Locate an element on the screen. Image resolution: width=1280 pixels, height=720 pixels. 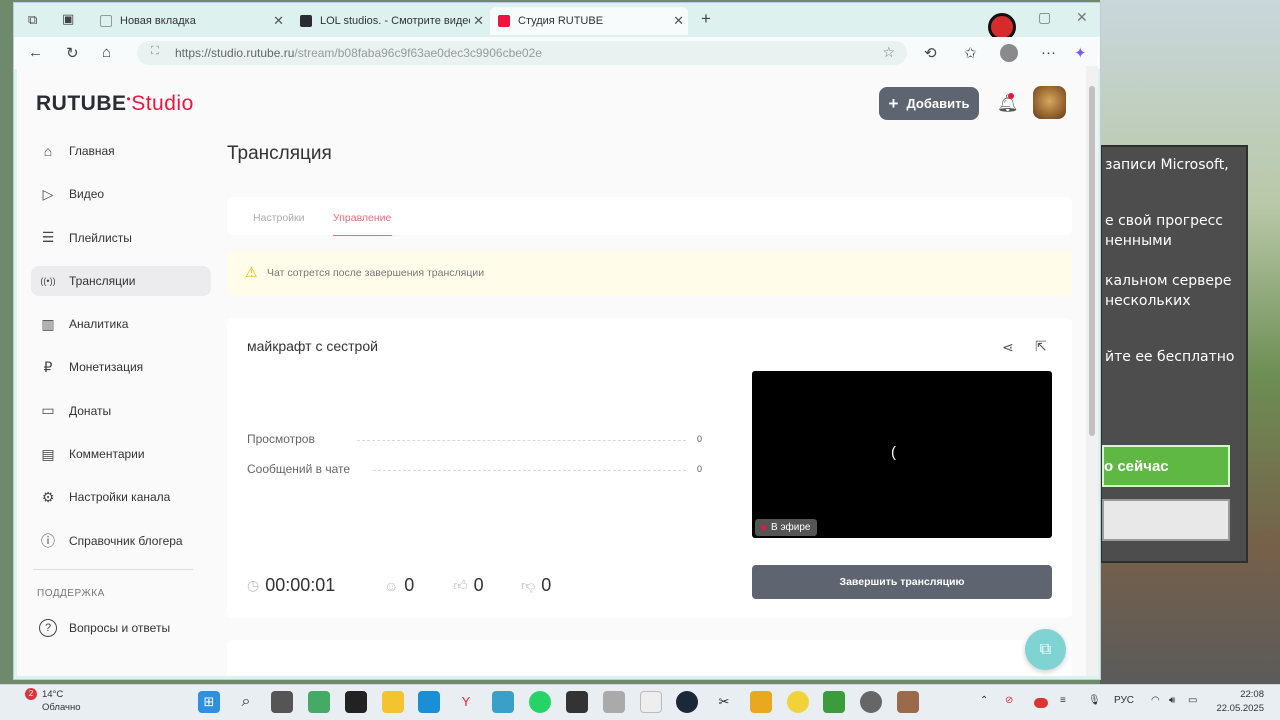
maximize-icon: ▢ is located at coordinates (1044, 17).